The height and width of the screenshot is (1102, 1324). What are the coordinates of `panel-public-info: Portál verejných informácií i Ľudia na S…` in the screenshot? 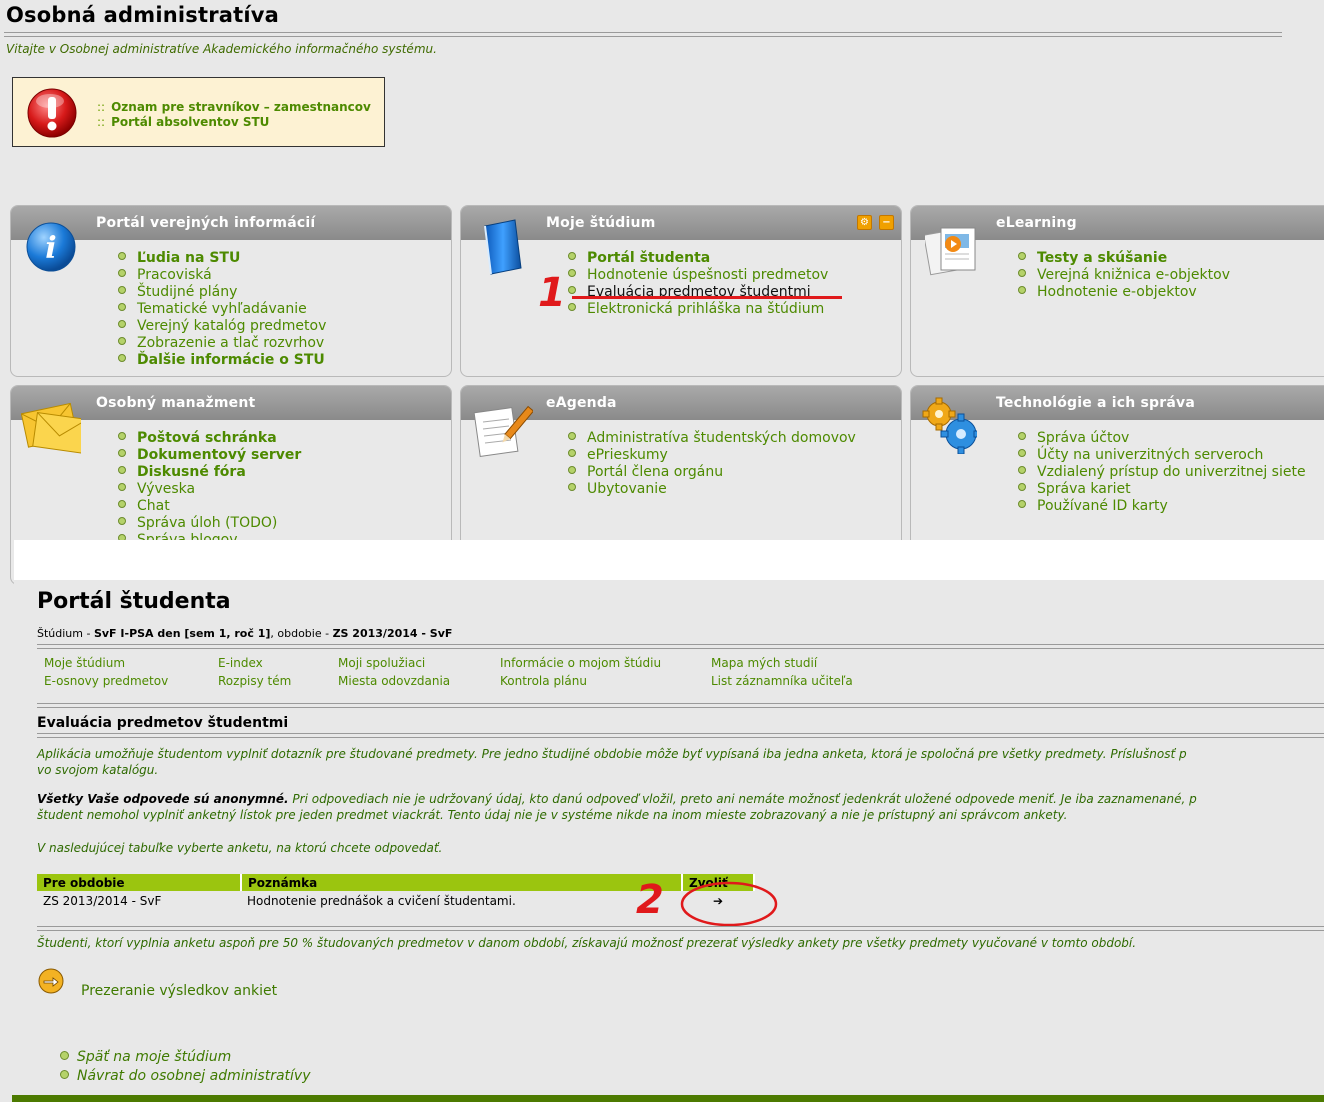 It's located at (231, 291).